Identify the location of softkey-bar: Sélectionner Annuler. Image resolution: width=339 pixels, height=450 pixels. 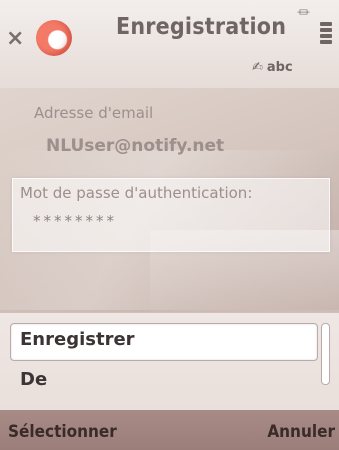
(169, 430).